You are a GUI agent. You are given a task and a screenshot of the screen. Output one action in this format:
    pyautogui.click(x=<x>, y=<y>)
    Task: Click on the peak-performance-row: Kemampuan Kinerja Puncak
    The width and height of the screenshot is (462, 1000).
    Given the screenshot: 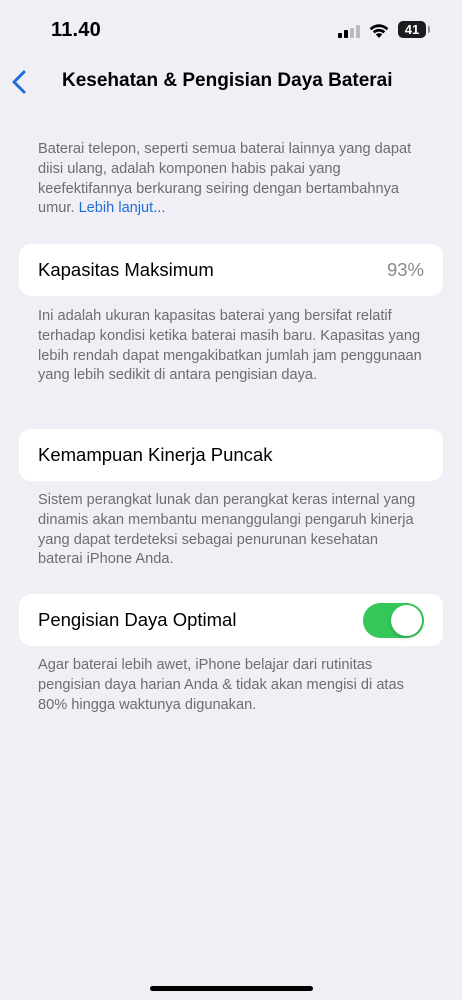 What is the action you would take?
    pyautogui.click(x=231, y=455)
    